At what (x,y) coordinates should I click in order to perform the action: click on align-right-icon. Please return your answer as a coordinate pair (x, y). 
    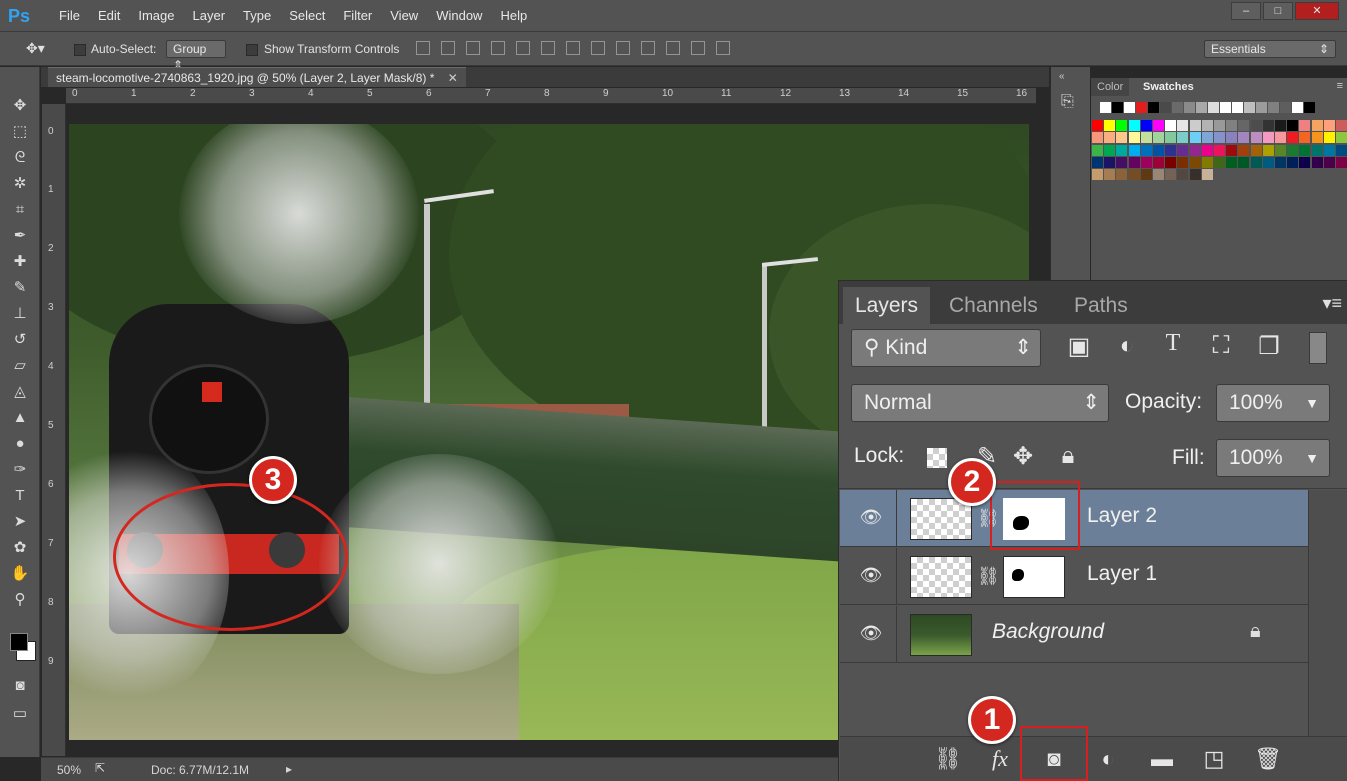
    Looking at the image, I should click on (548, 48).